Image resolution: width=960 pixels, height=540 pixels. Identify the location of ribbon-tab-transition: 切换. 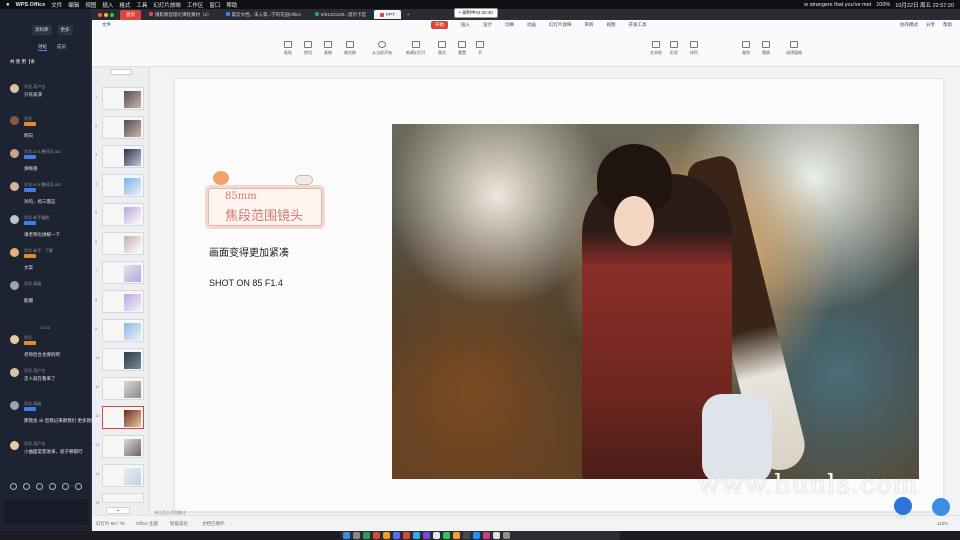
(509, 25).